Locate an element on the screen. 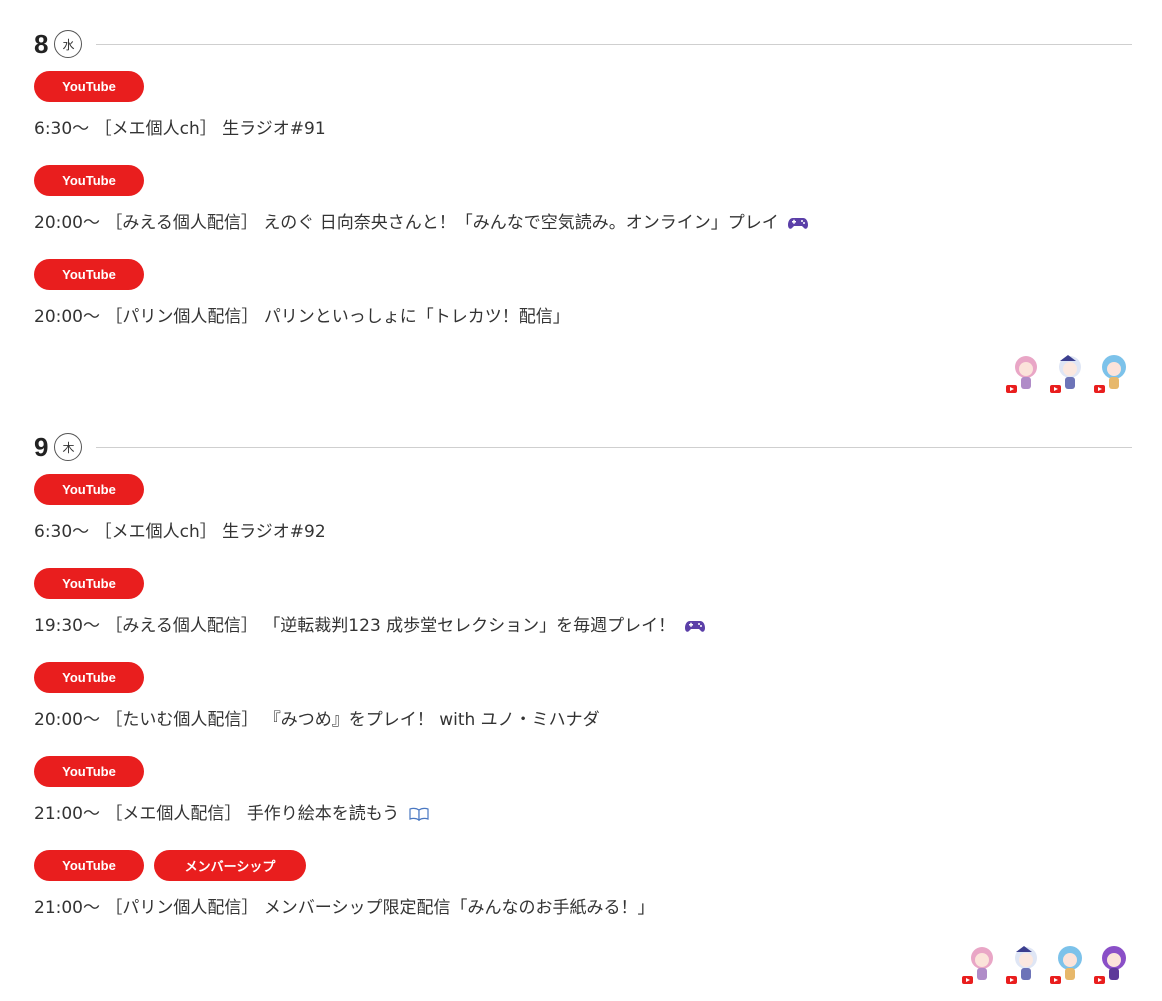  event-link: 6:30〜 ［メエ個人ch］ 生ラジオ#92 is located at coordinates (583, 536).